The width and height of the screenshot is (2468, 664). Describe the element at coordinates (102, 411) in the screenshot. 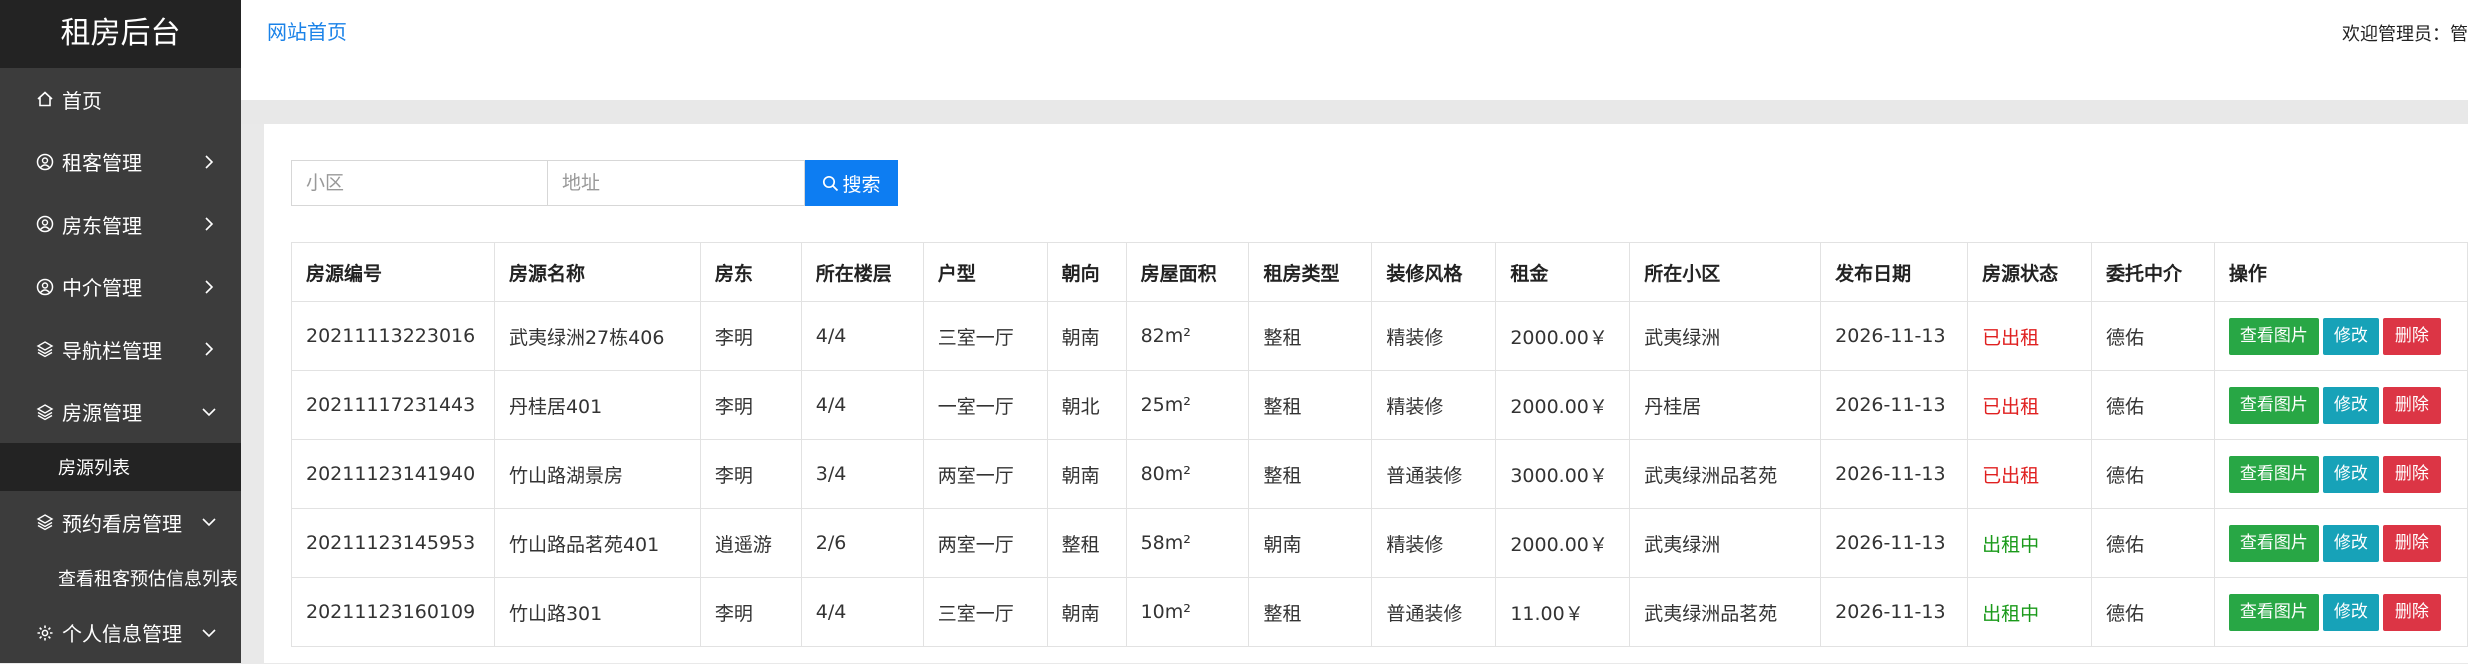

I see `sidebar-item-label: 房源管理` at that location.